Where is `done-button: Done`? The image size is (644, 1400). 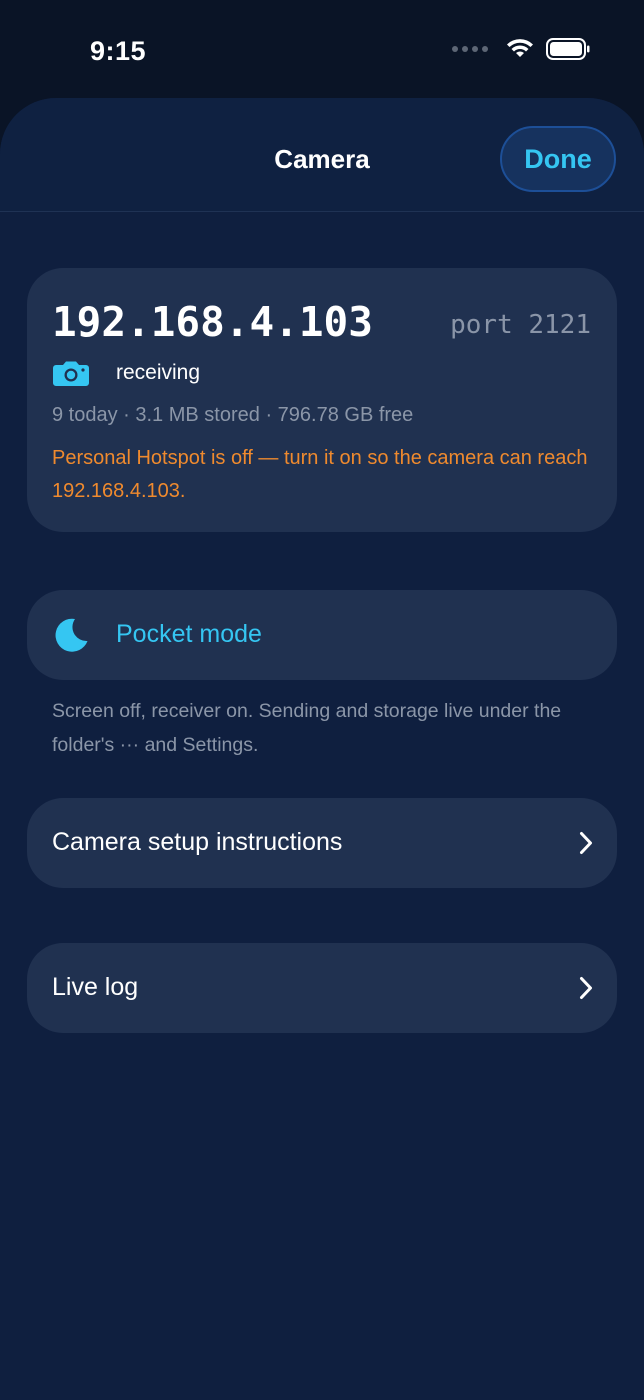
done-button: Done is located at coordinates (558, 159).